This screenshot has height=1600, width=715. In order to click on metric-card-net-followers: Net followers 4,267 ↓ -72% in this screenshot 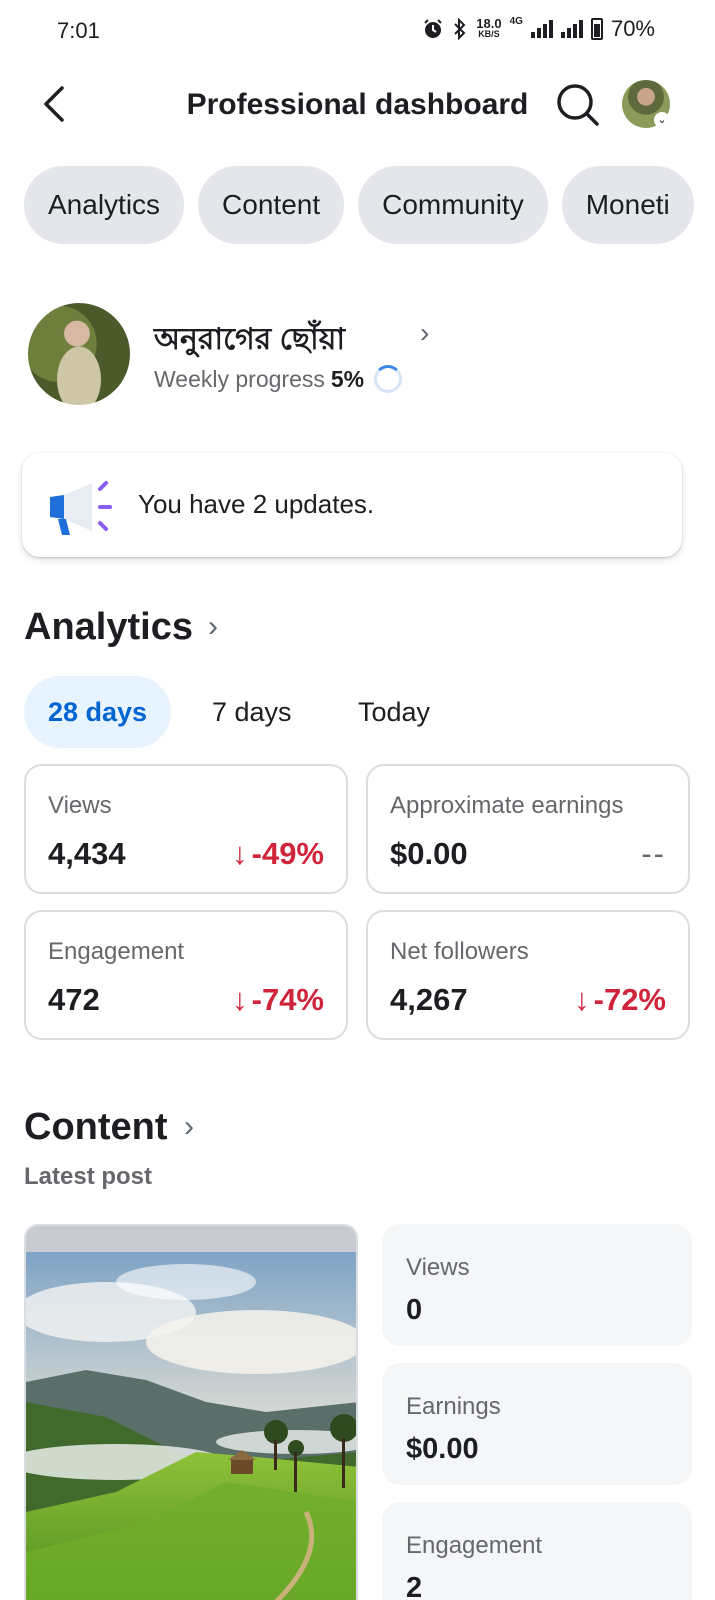, I will do `click(528, 975)`.